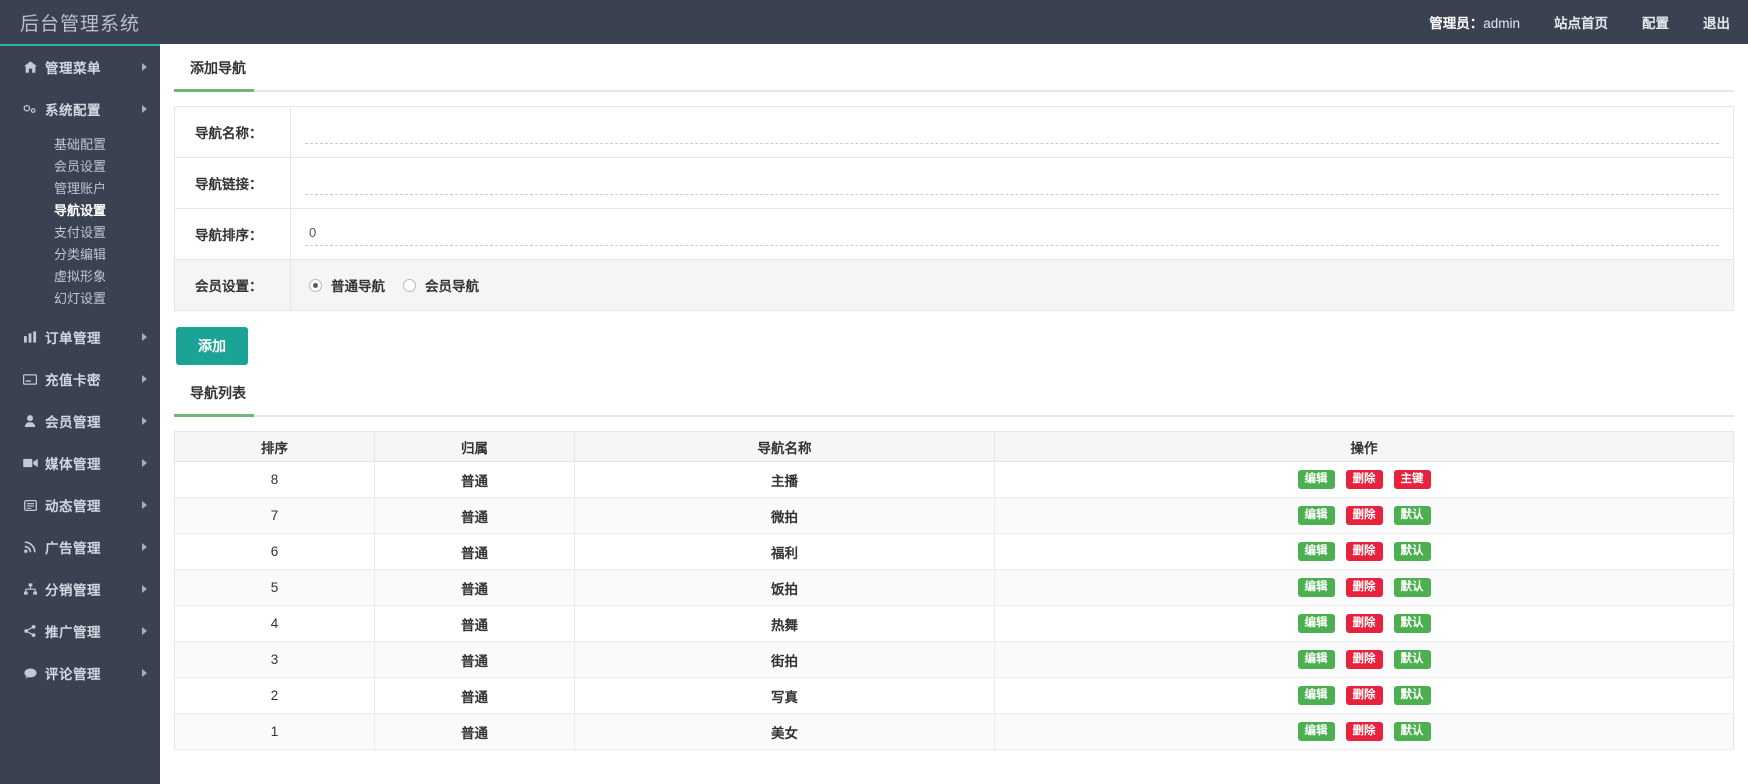 Image resolution: width=1748 pixels, height=784 pixels. Describe the element at coordinates (1012, 132) in the screenshot. I see `nav-name-input` at that location.